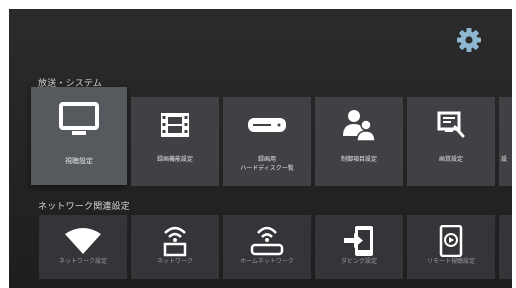  Describe the element at coordinates (174, 159) in the screenshot. I see `tile-label: 録画機能設定` at that location.